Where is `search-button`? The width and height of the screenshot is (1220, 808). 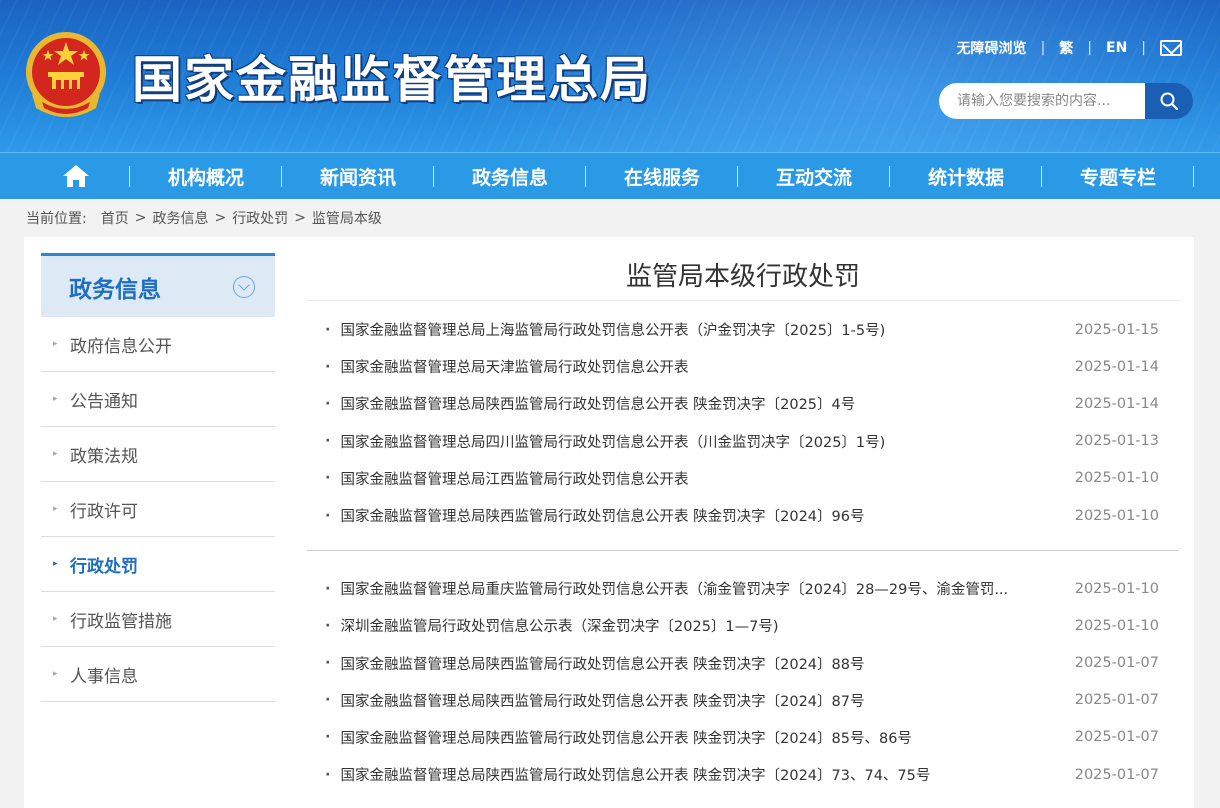
search-button is located at coordinates (1169, 101).